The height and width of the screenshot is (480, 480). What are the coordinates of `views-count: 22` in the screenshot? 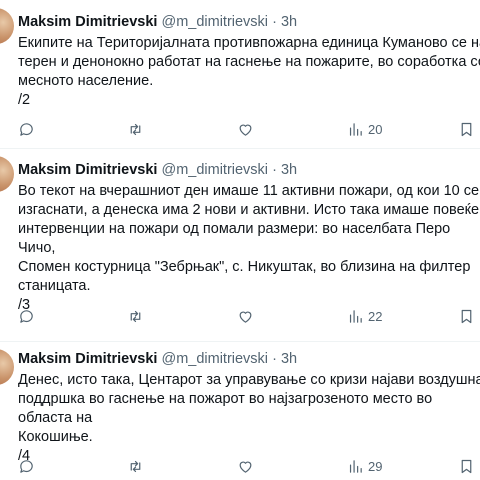 It's located at (375, 316).